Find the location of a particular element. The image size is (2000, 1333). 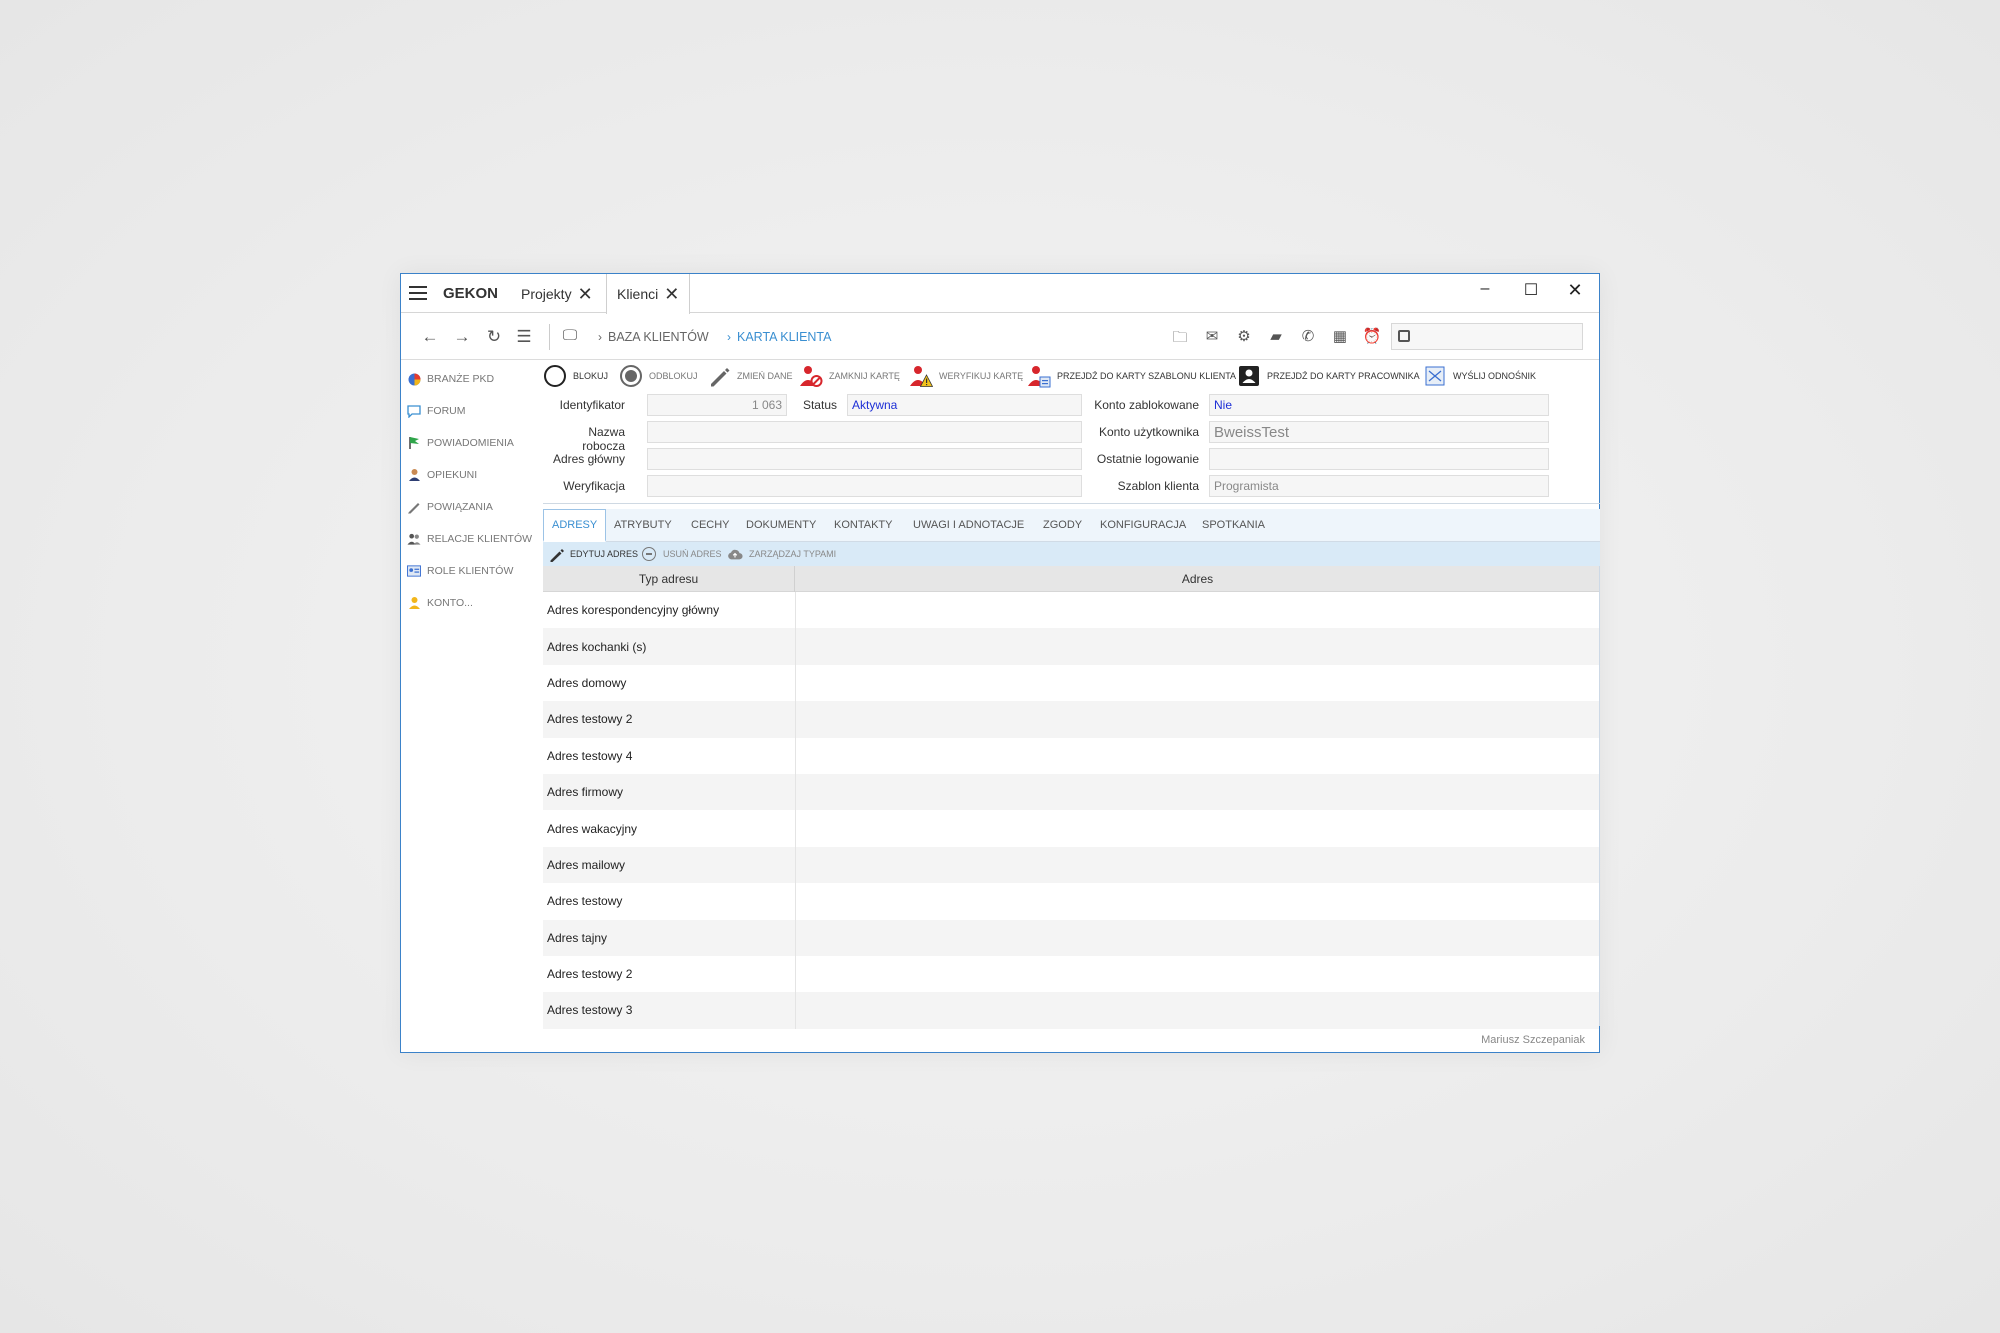

table-row: Adres korespondencyjny główny is located at coordinates (1071, 610).